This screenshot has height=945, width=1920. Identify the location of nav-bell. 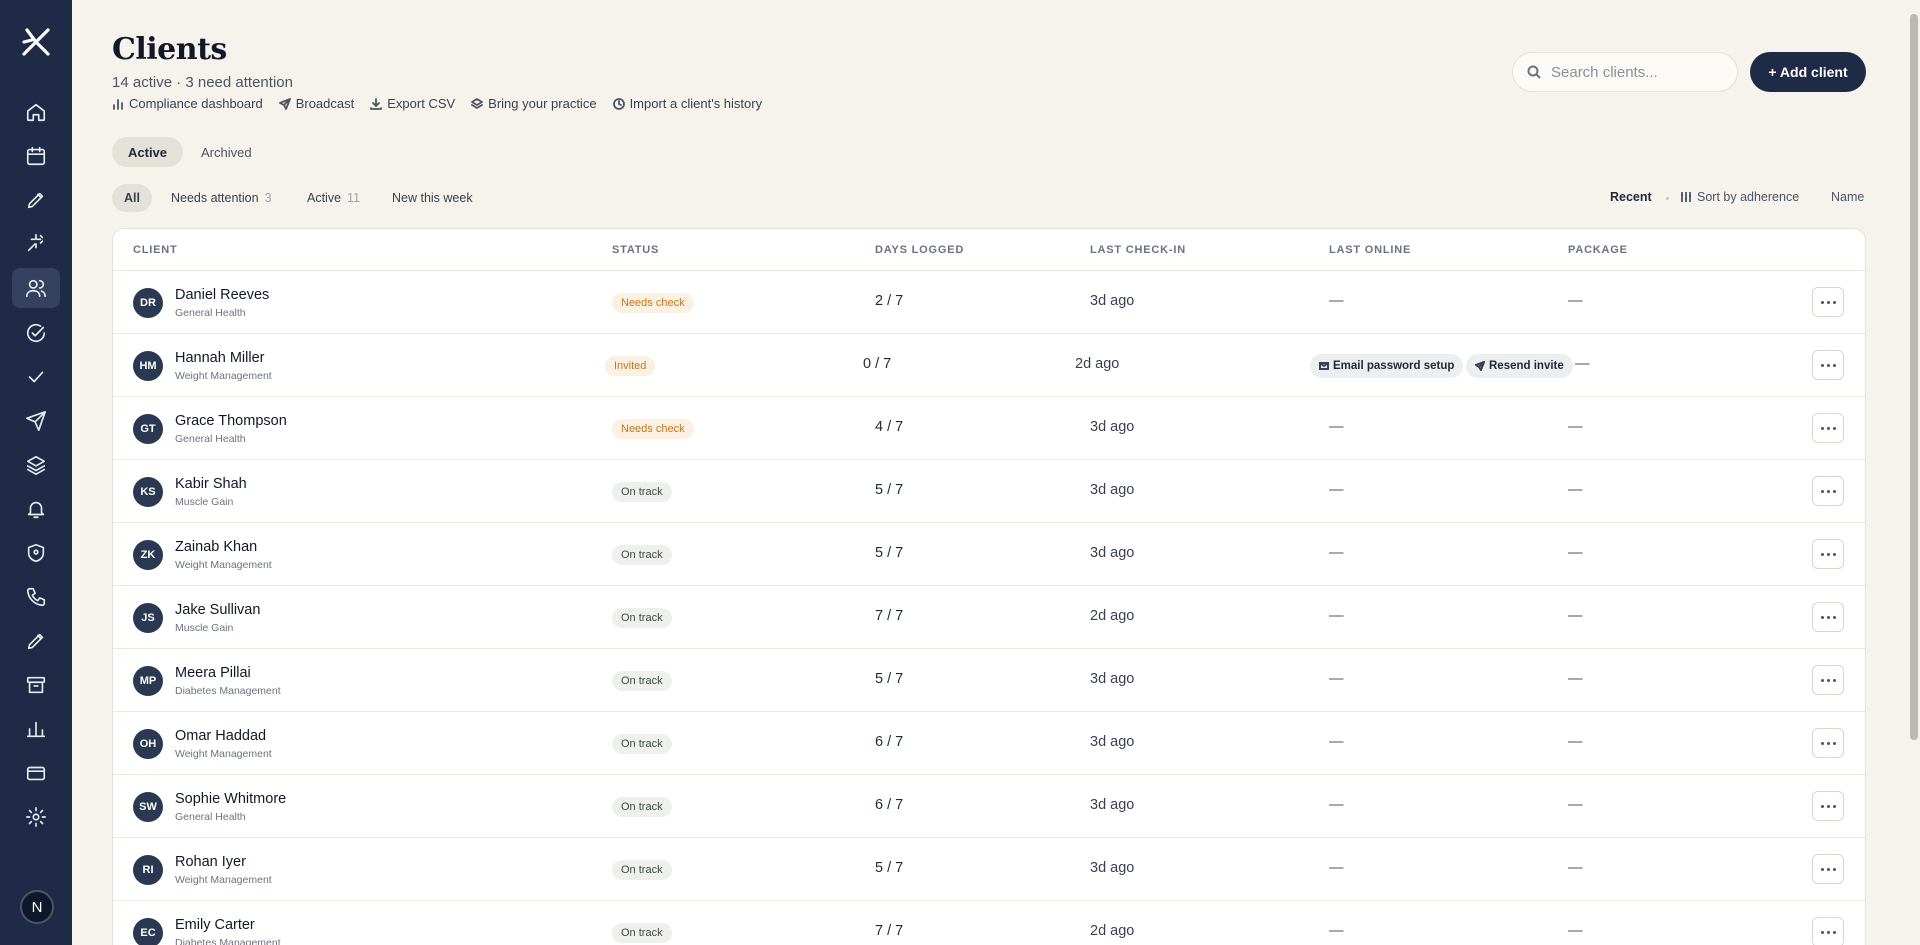
(36, 509).